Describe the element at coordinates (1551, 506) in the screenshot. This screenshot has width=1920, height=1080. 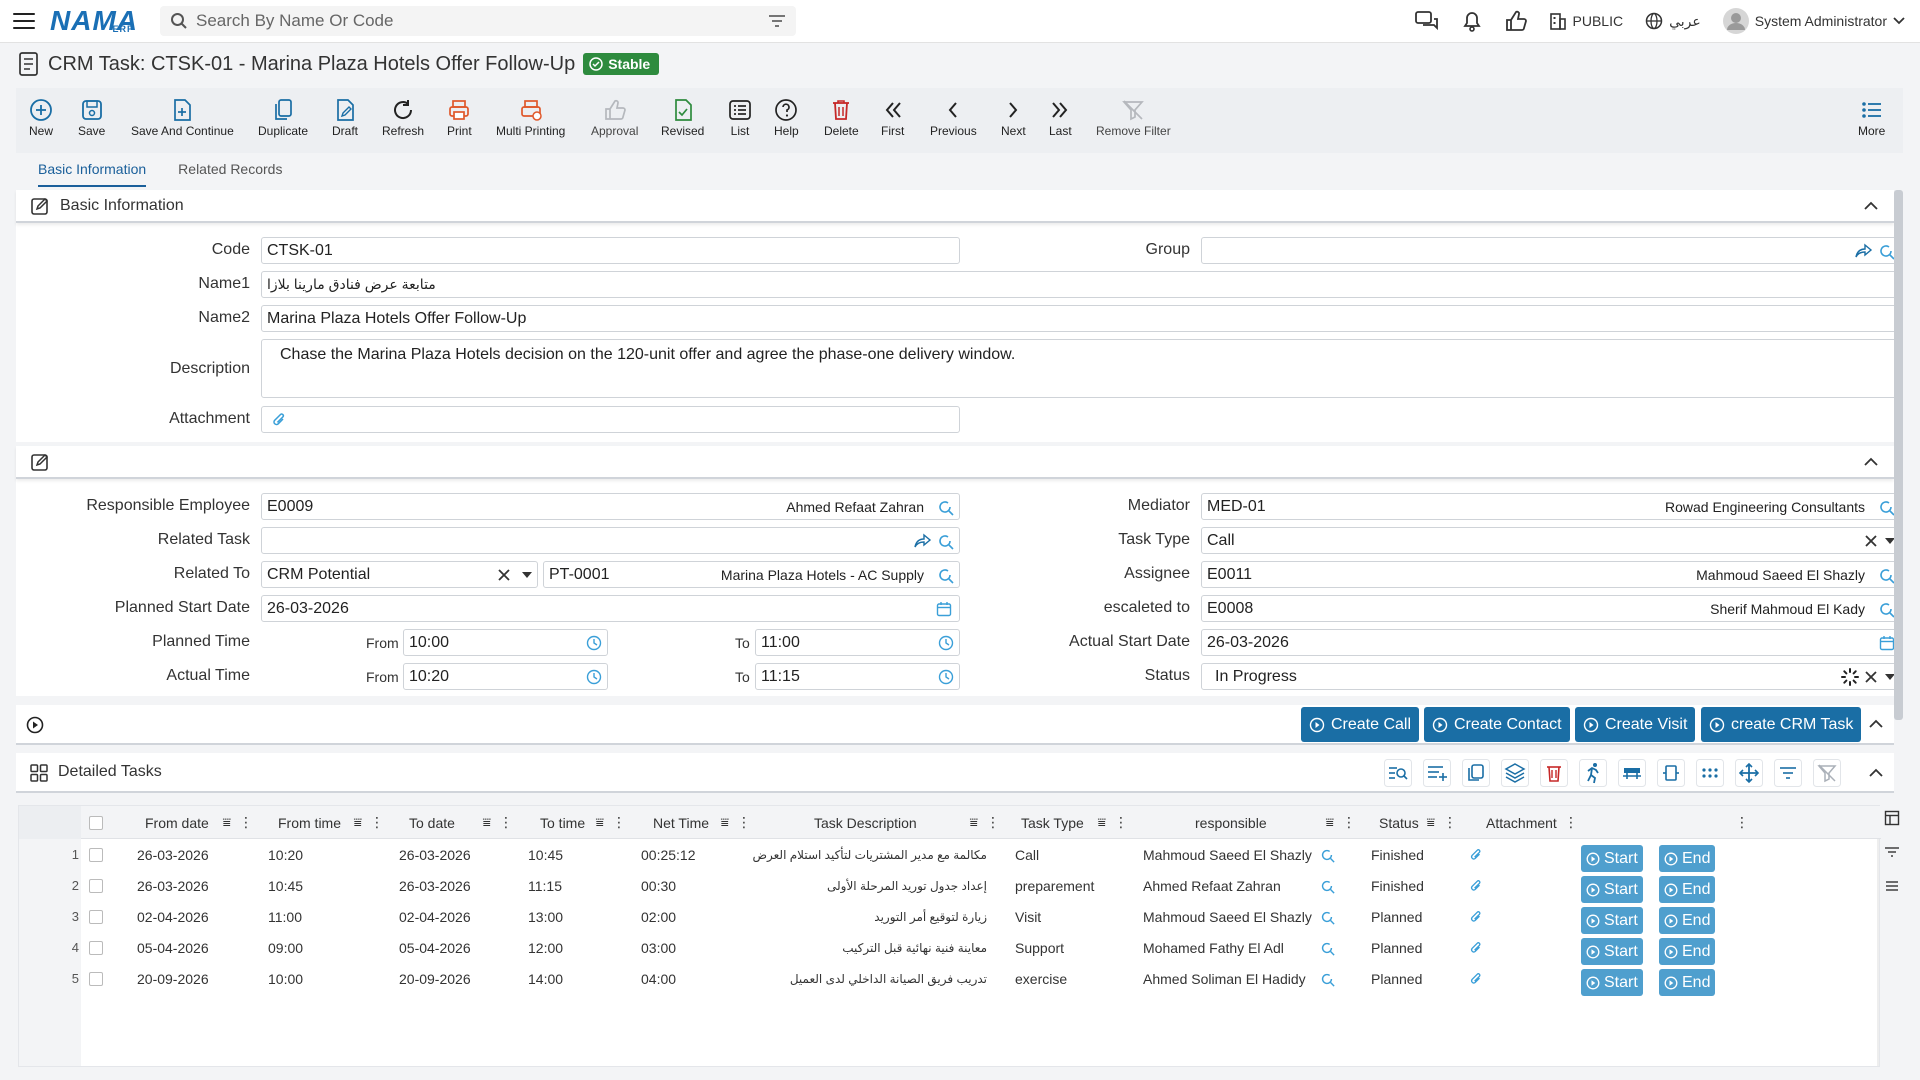
I see `mediator-field: MED-01 Rowad Engineering Consultants` at that location.